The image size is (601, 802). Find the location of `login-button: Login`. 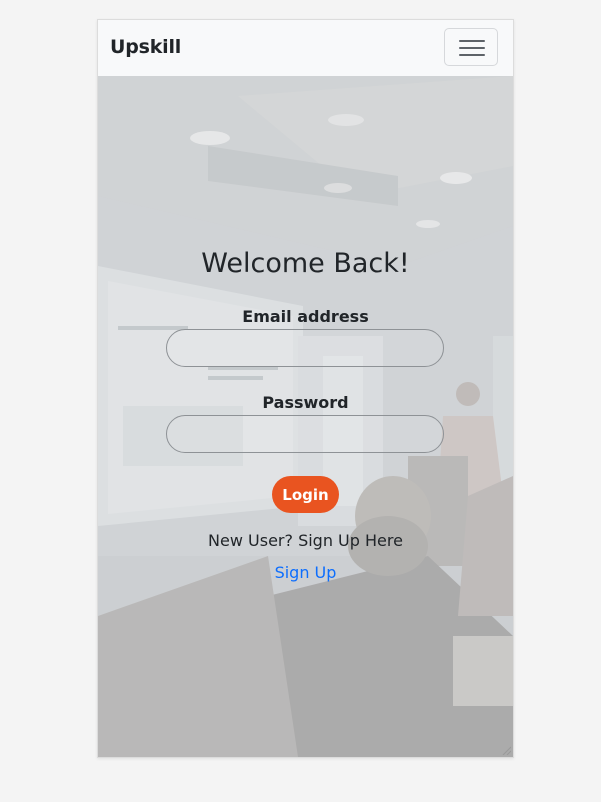

login-button: Login is located at coordinates (305, 494).